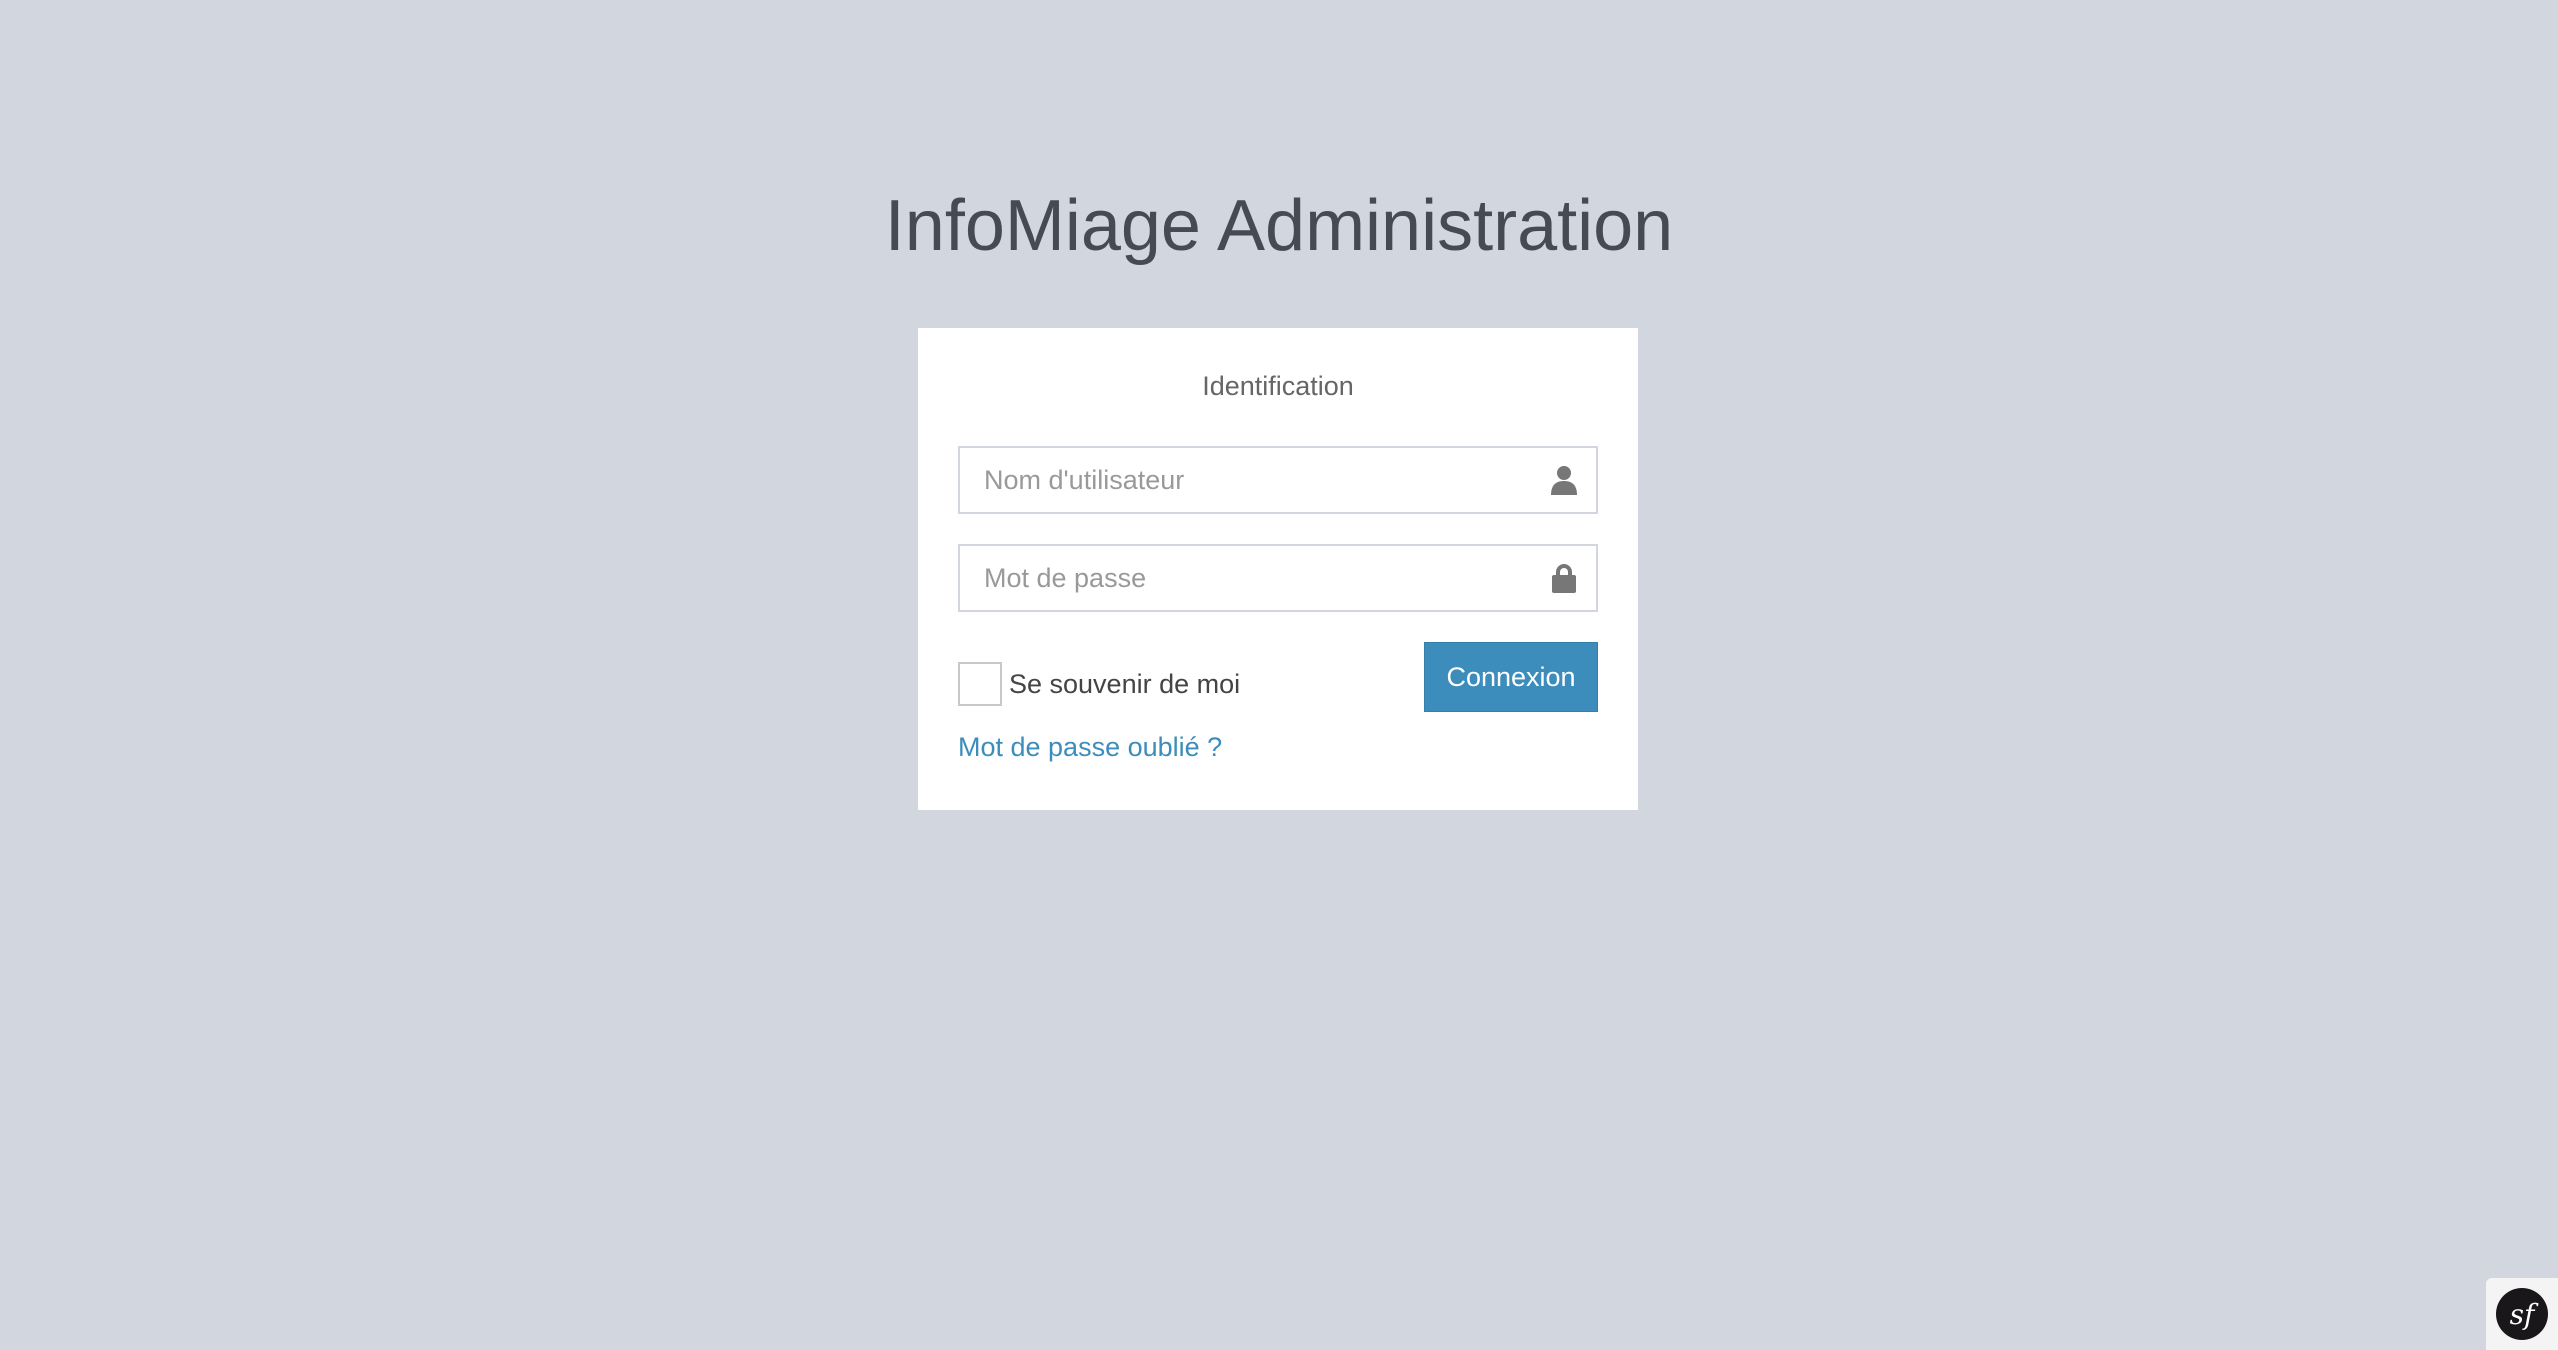 The width and height of the screenshot is (2558, 1350). Describe the element at coordinates (1564, 578) in the screenshot. I see `lock-icon` at that location.